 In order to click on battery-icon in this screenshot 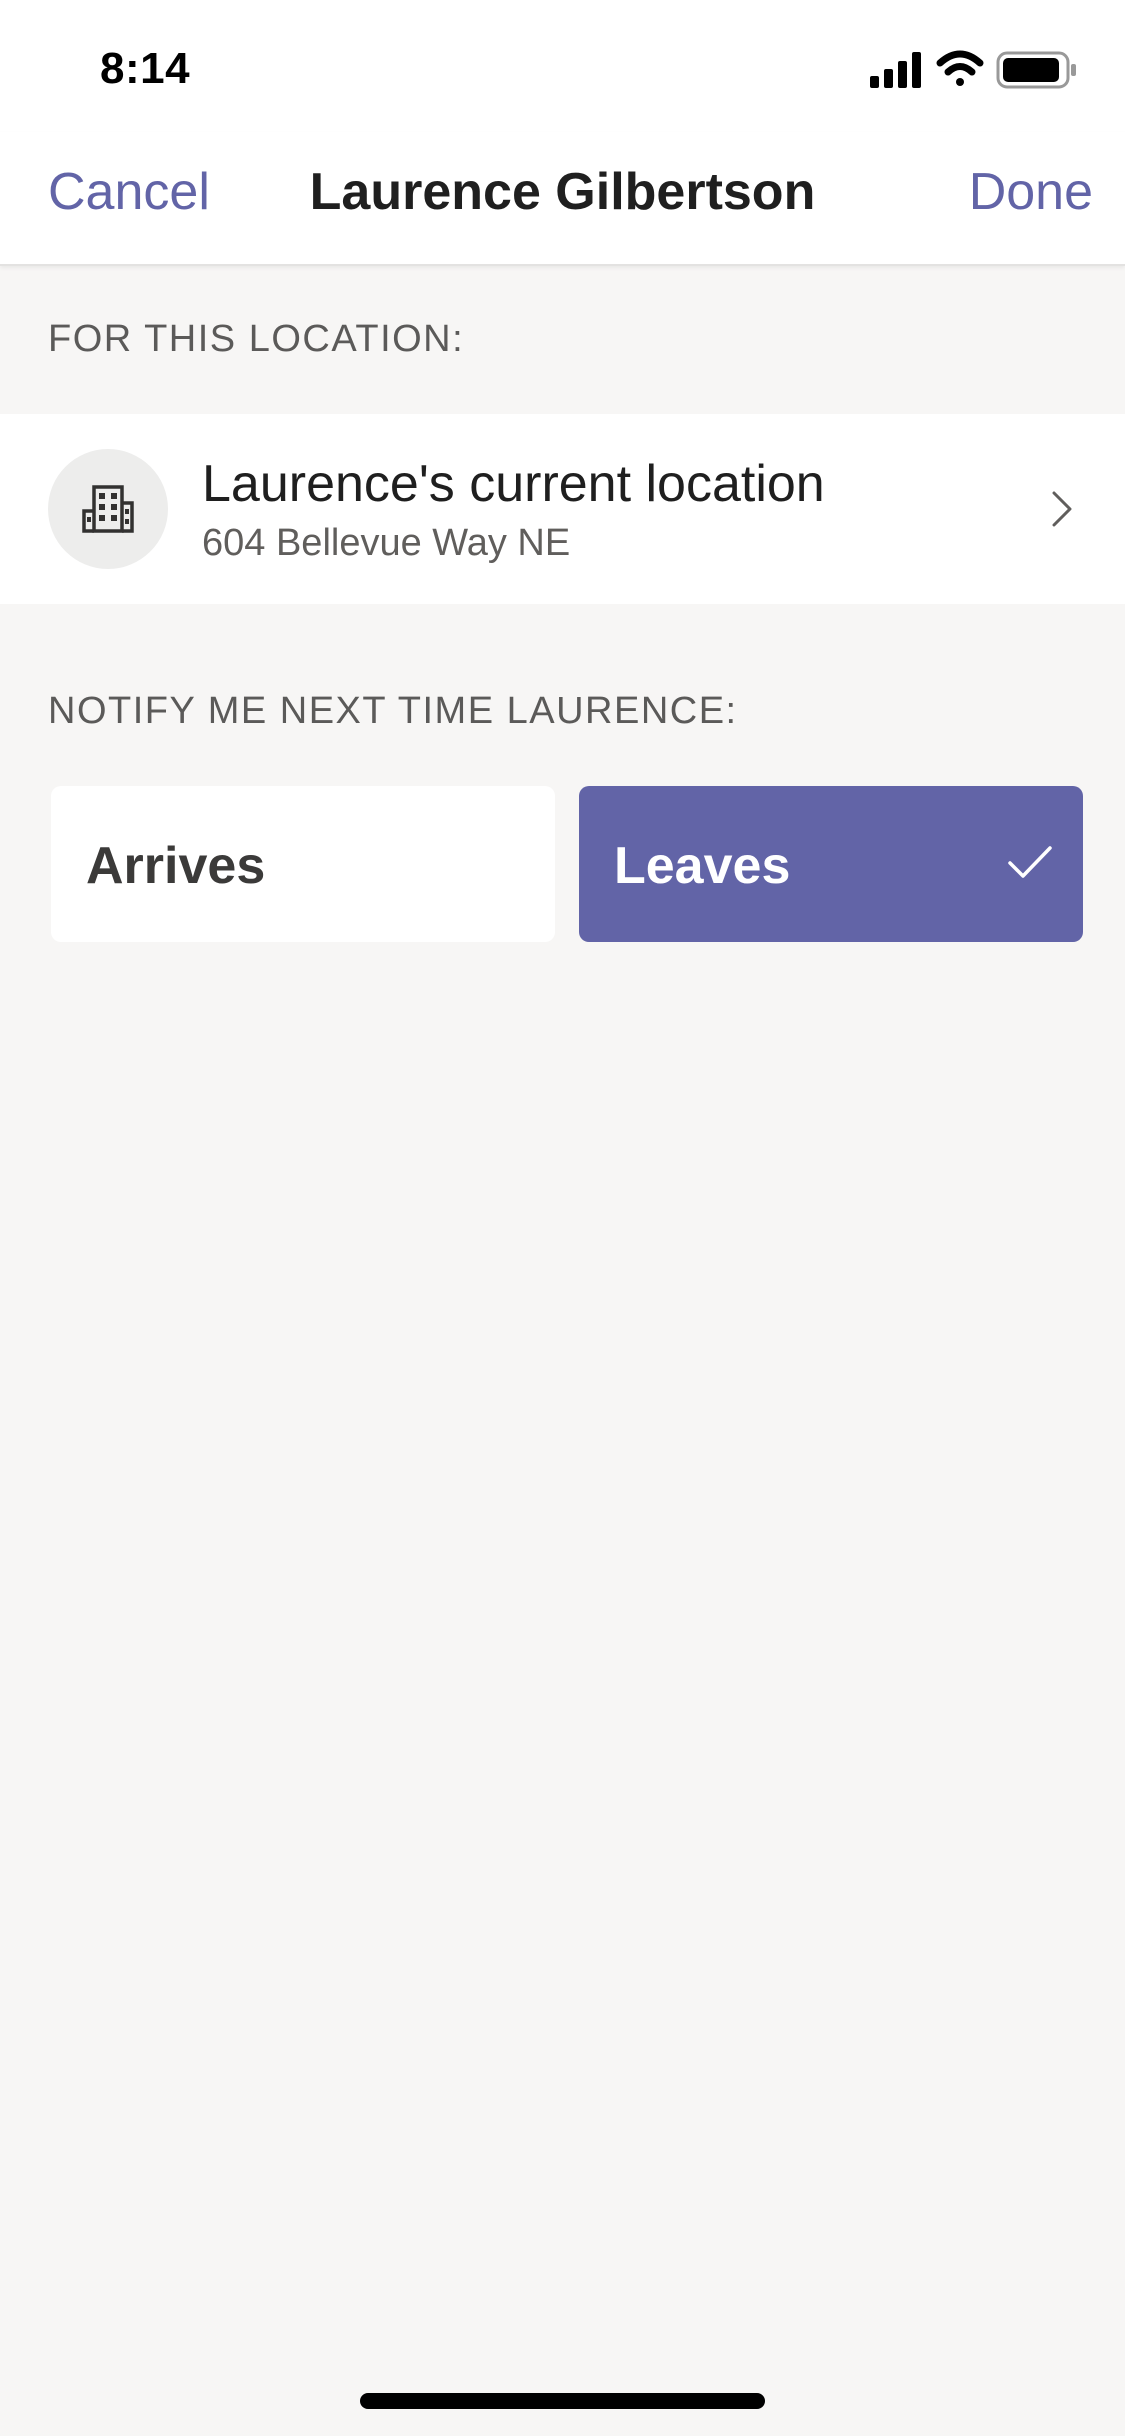, I will do `click(1036, 70)`.